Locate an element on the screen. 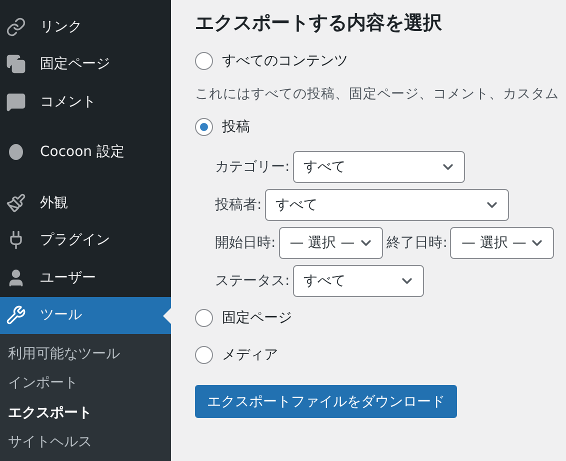 The height and width of the screenshot is (461, 566). filter-label: ステータス: is located at coordinates (252, 281).